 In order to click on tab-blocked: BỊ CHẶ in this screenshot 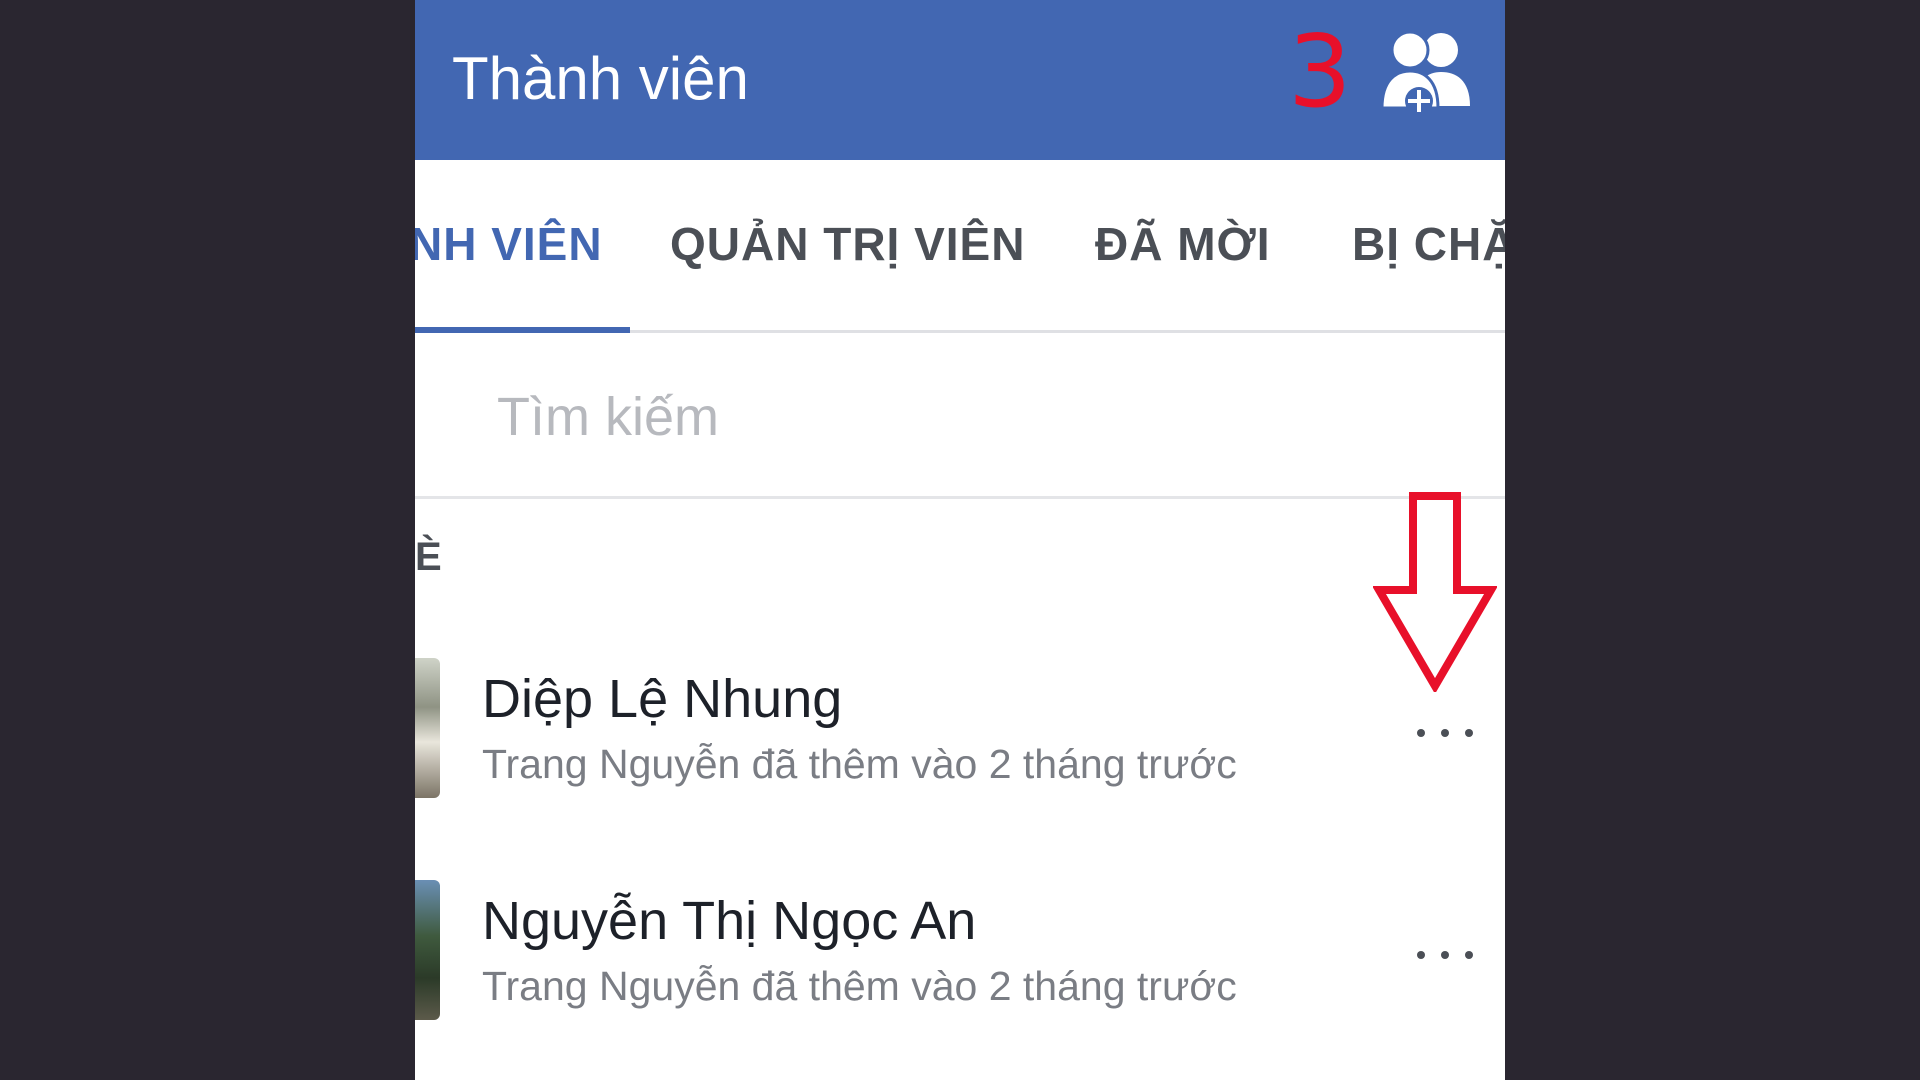, I will do `click(1428, 244)`.